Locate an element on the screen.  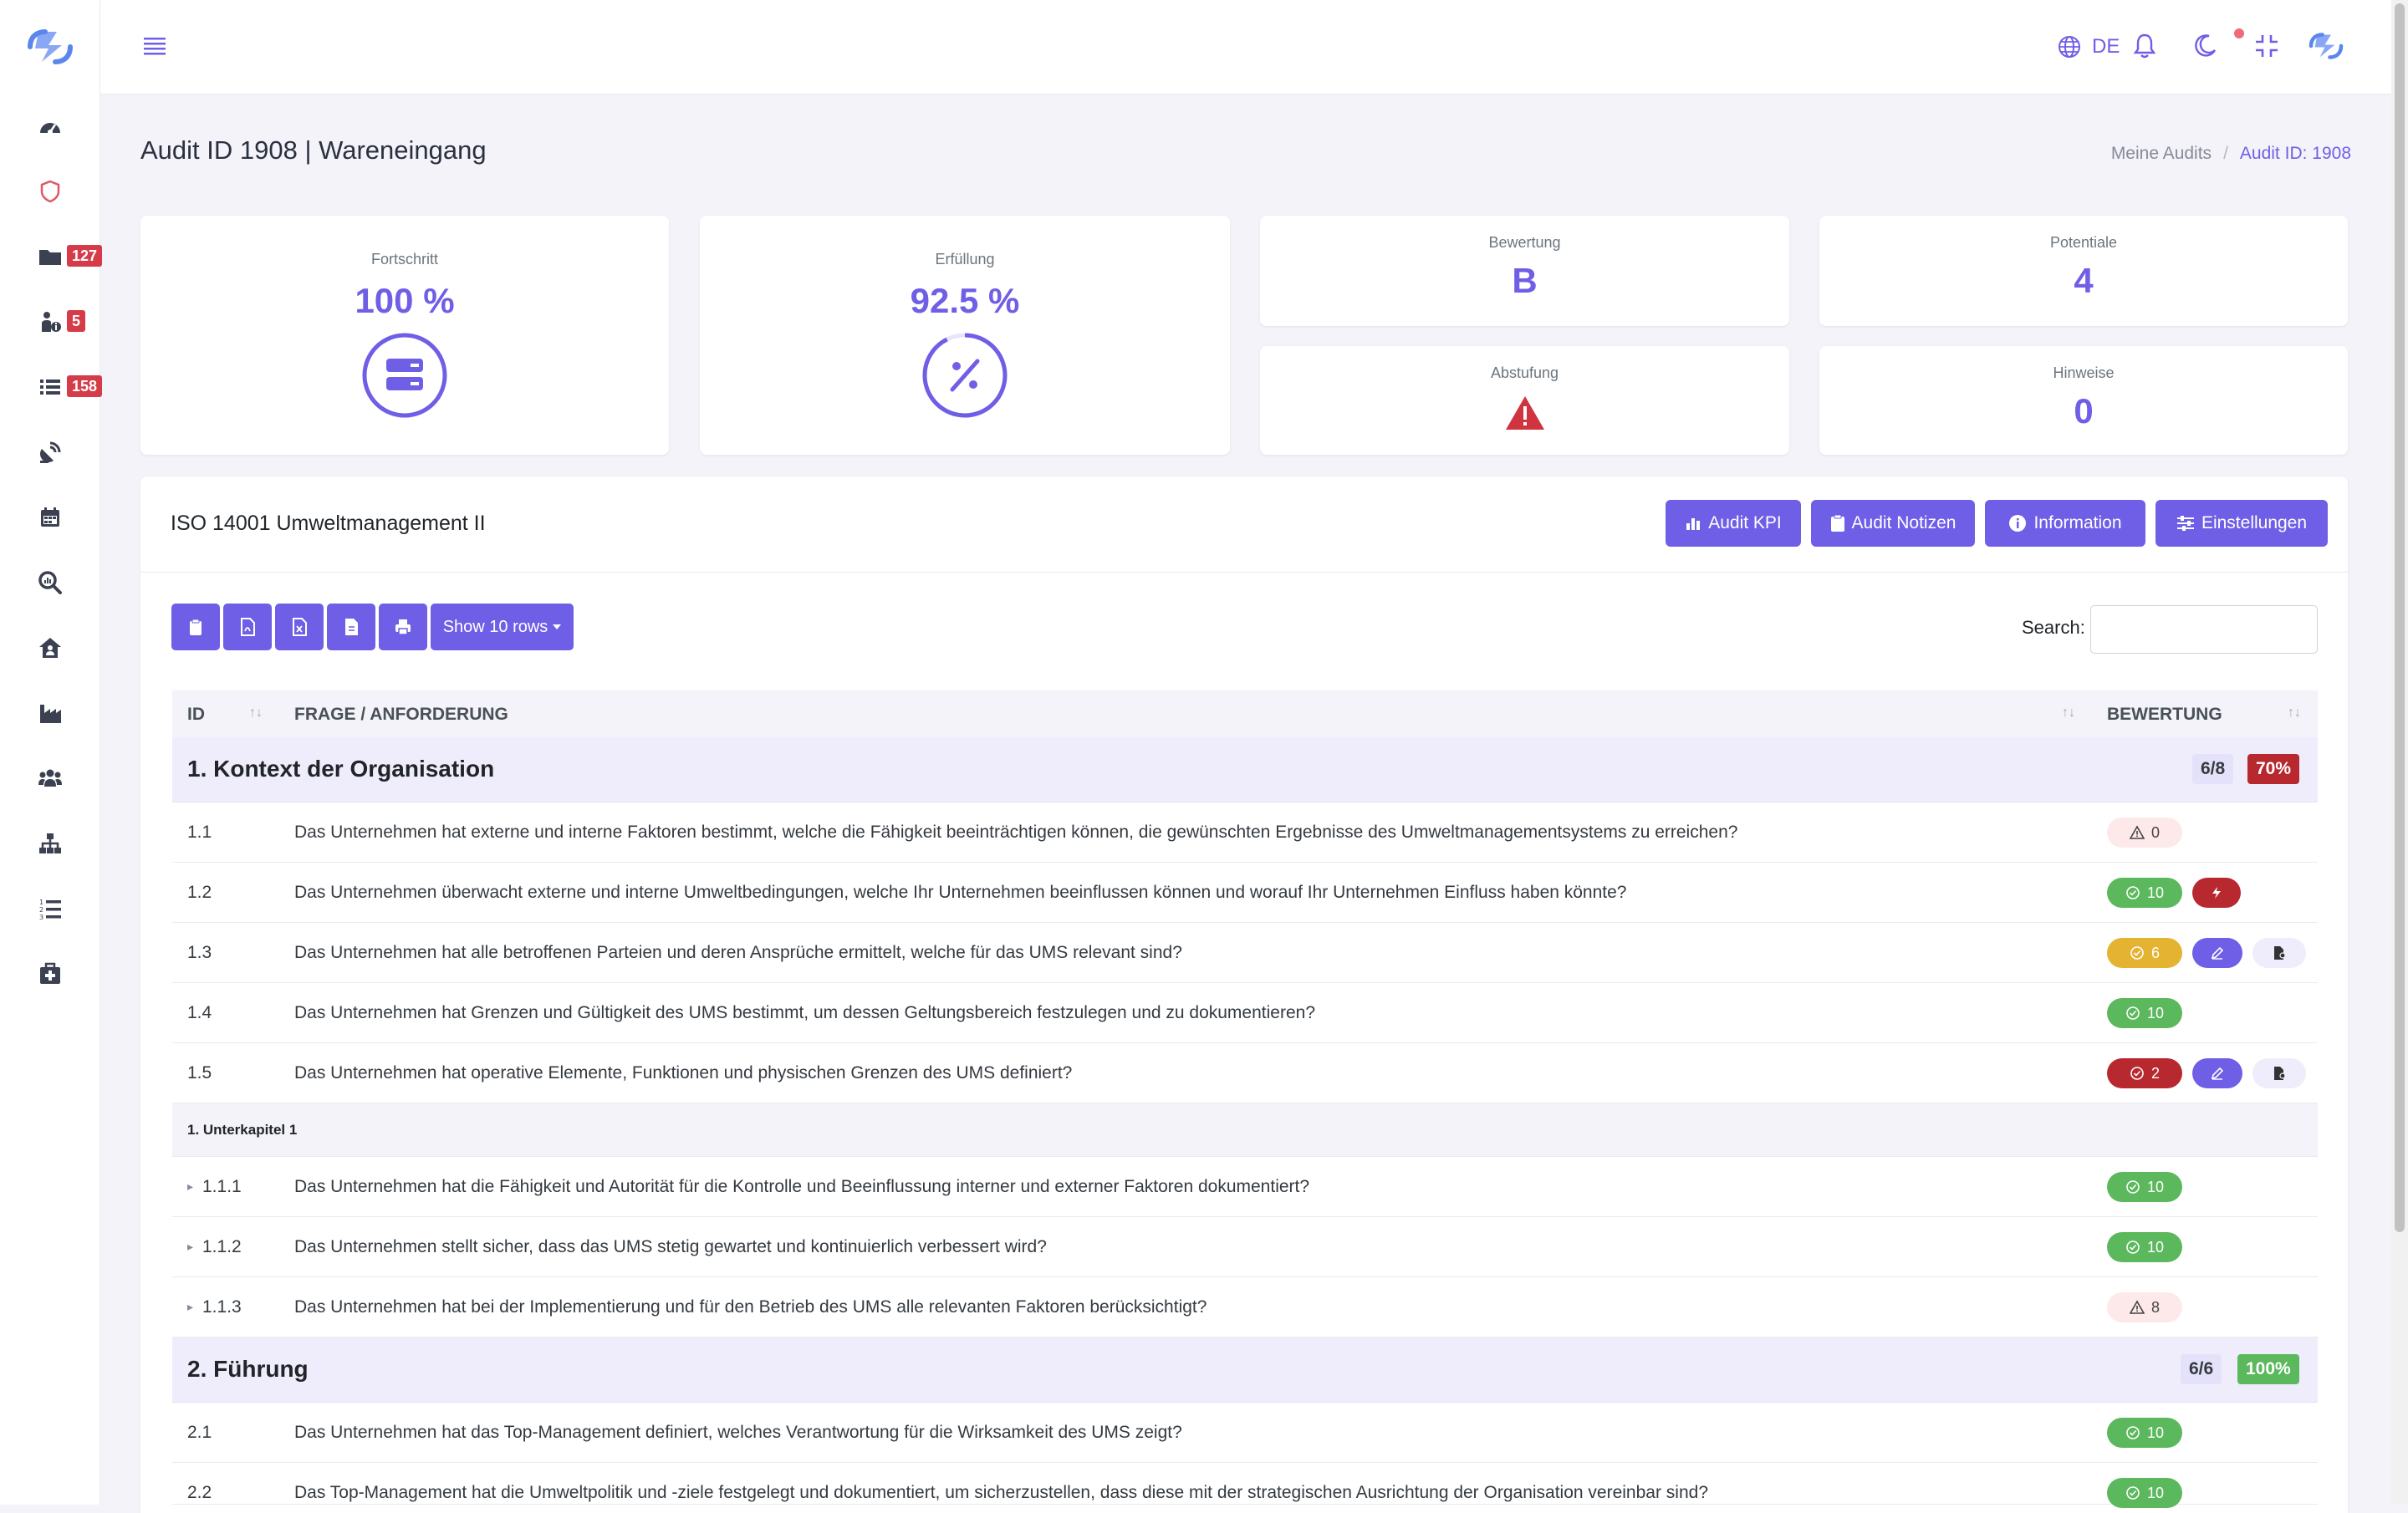
export-csv-button is located at coordinates (351, 627).